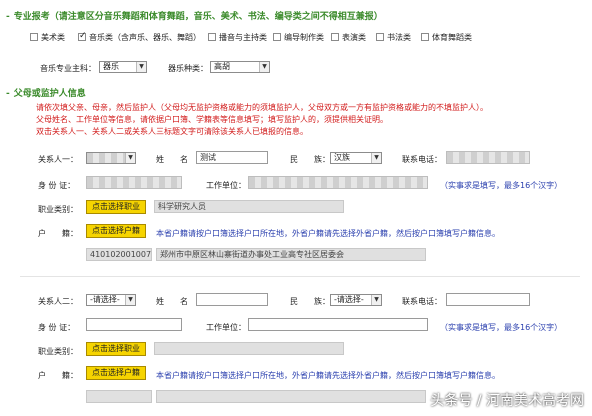 The image size is (592, 416). Describe the element at coordinates (249, 348) in the screenshot. I see `rel2-job-display` at that location.